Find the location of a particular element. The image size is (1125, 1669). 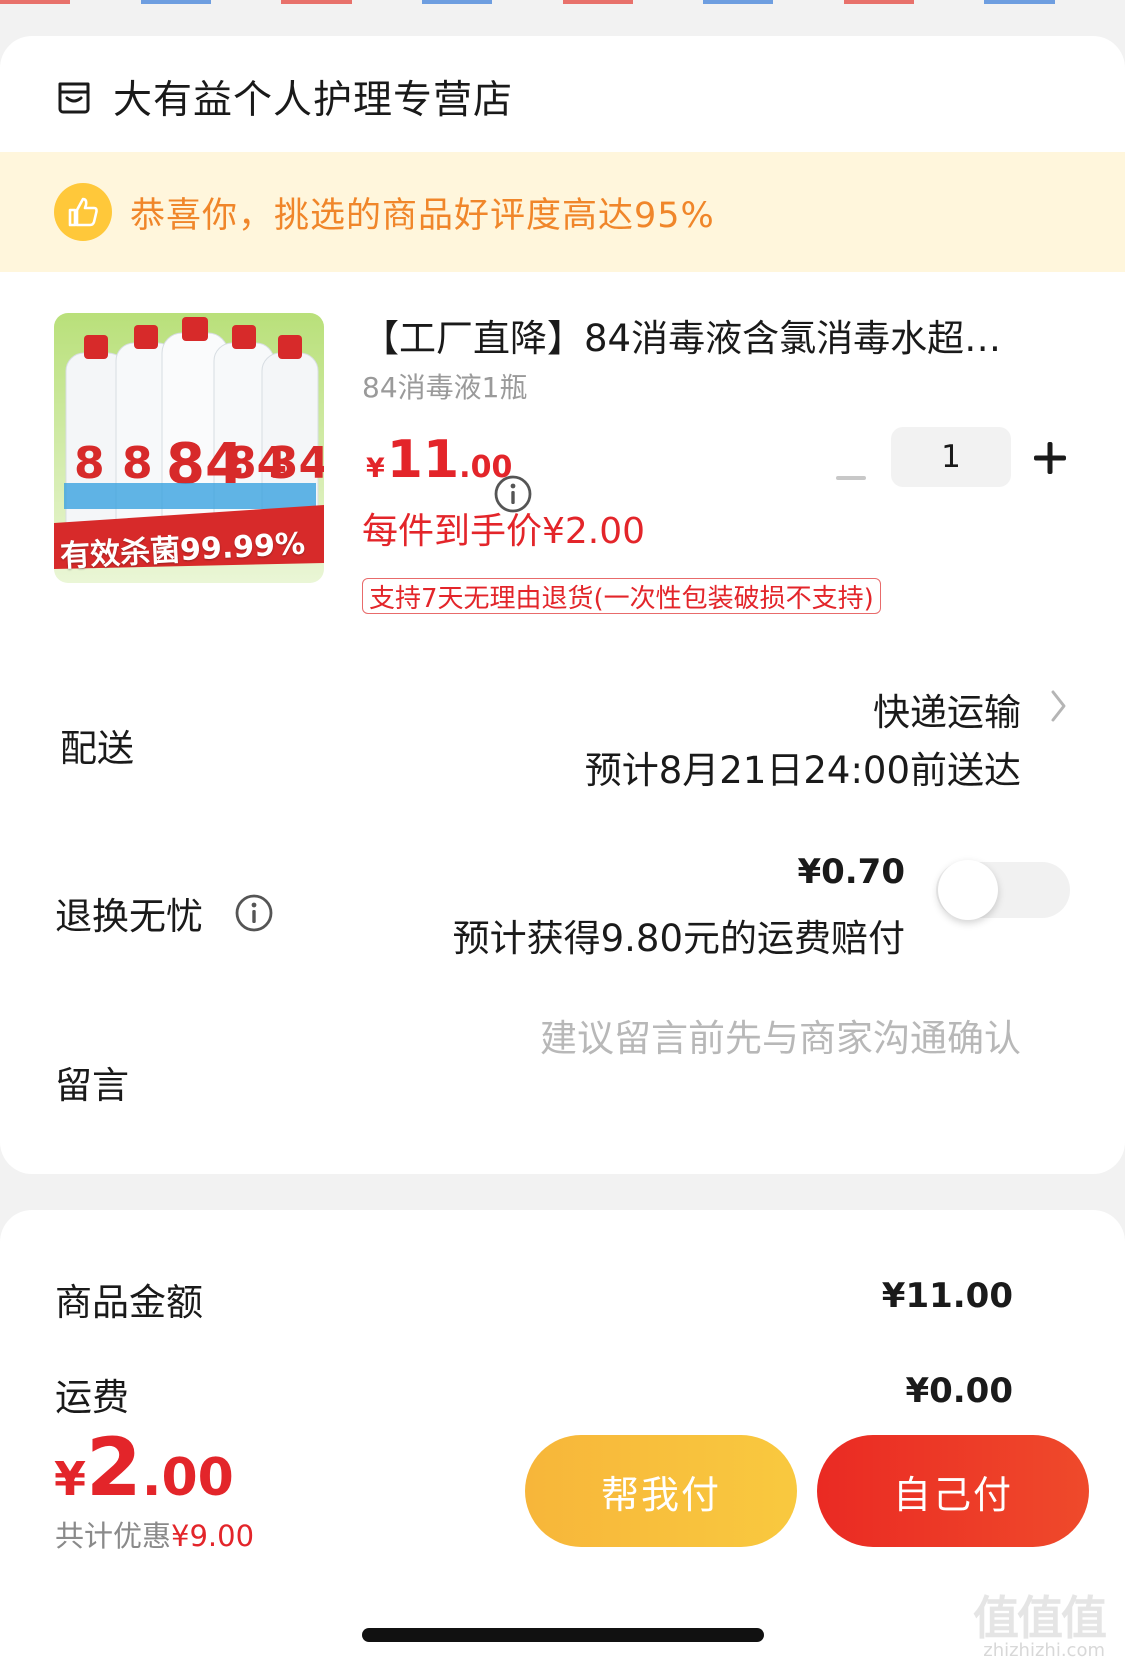

price-currency: ¥ is located at coordinates (375, 468).